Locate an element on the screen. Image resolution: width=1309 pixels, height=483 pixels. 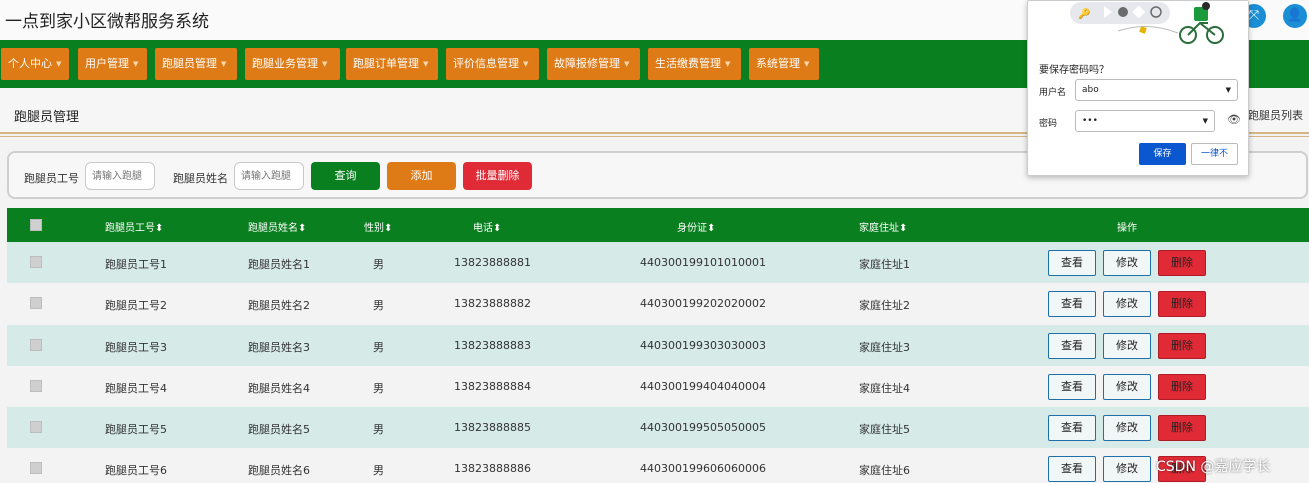
password-select: ••• ▼ is located at coordinates (1145, 121).